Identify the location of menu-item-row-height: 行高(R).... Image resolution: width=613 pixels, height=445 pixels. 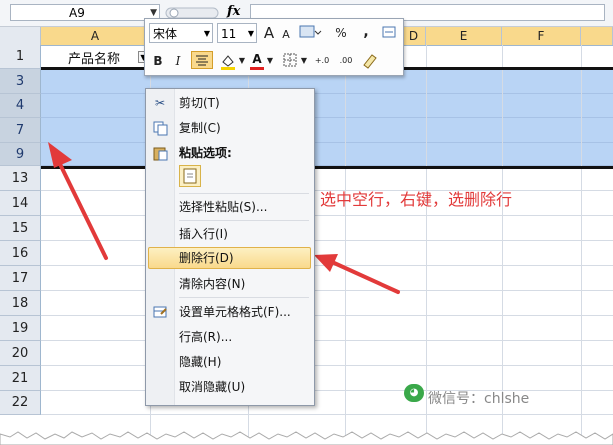
(205, 337).